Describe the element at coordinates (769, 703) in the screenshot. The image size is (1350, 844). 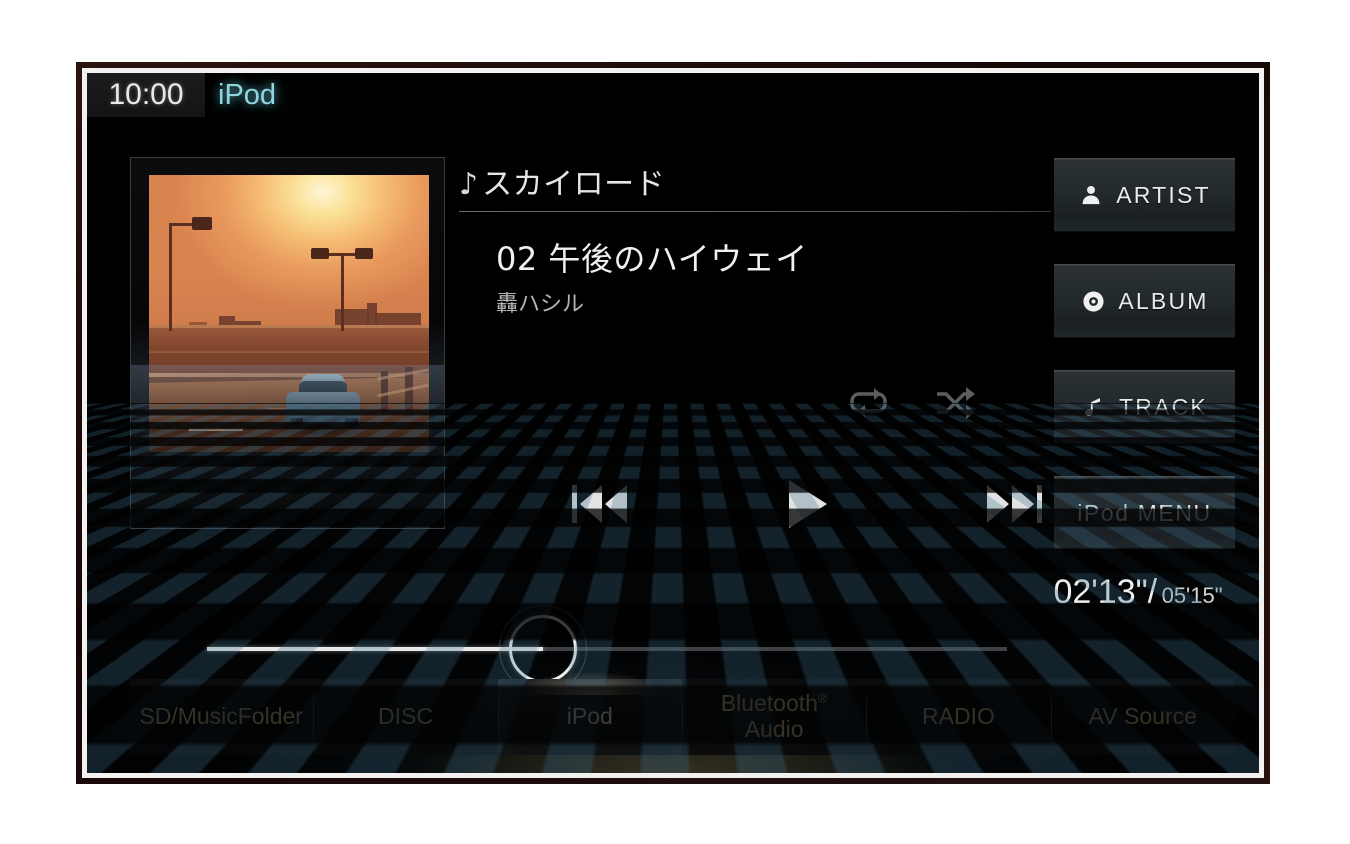
I see `tab-bluetooth-line1: Bluetooth` at that location.